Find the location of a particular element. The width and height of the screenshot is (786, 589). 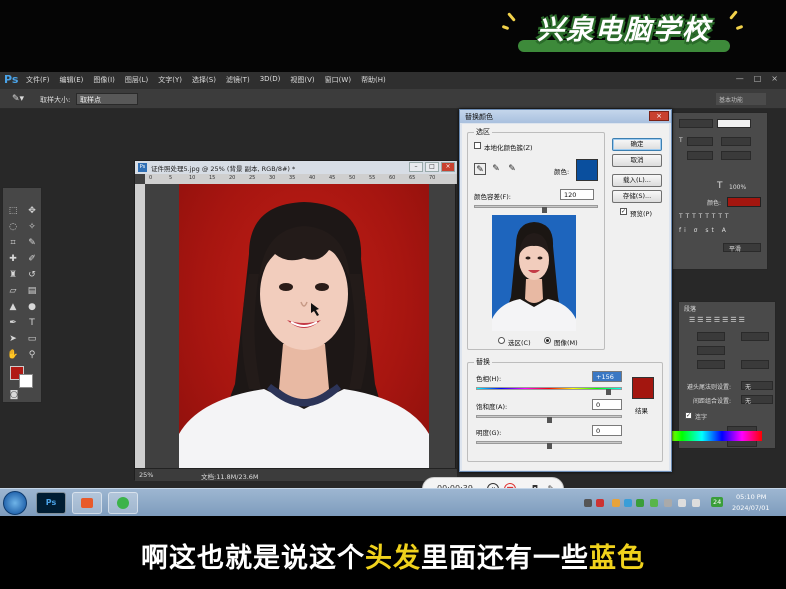

taskbar-photoshop: Ps is located at coordinates (51, 503).